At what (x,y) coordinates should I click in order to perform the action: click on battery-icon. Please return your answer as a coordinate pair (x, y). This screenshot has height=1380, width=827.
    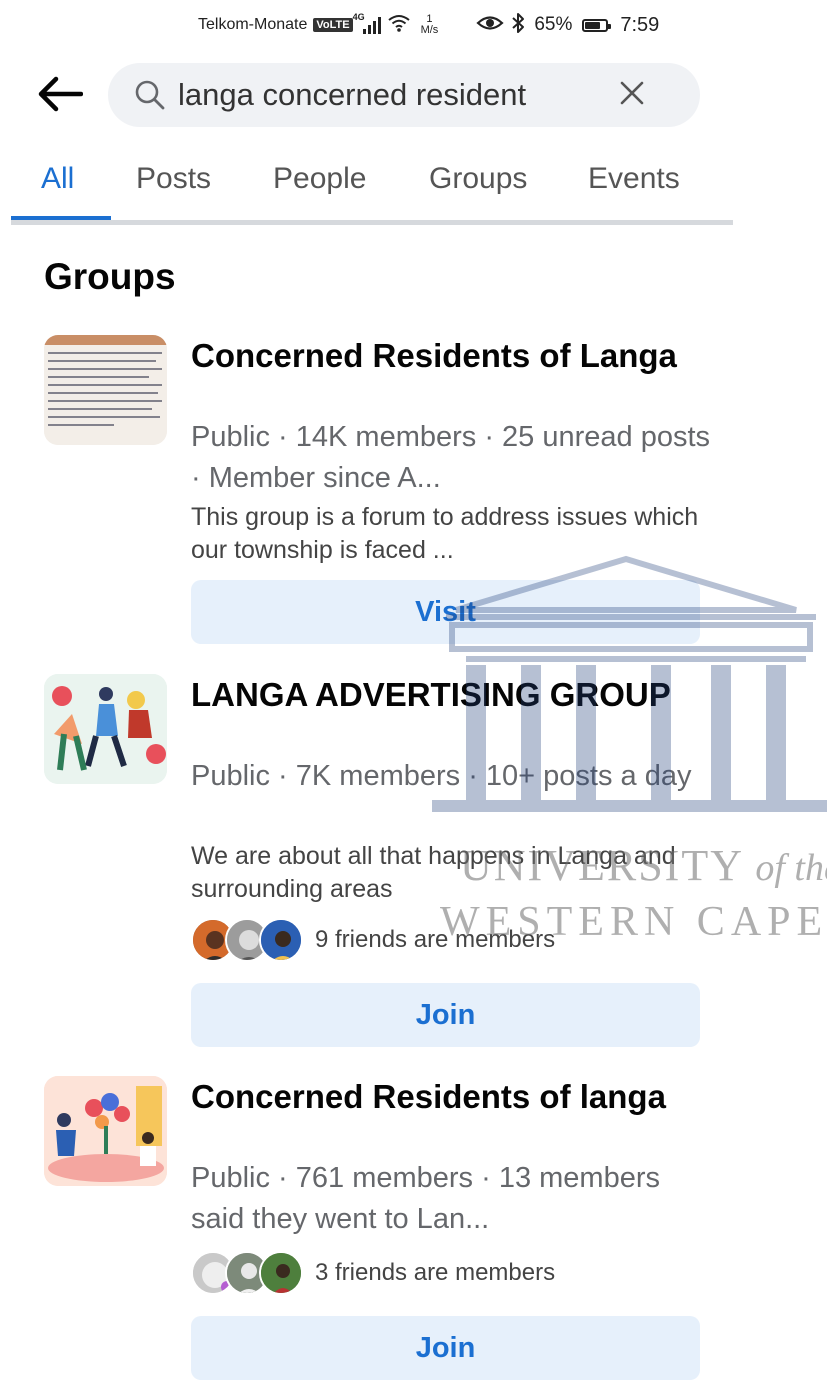
    Looking at the image, I should click on (597, 25).